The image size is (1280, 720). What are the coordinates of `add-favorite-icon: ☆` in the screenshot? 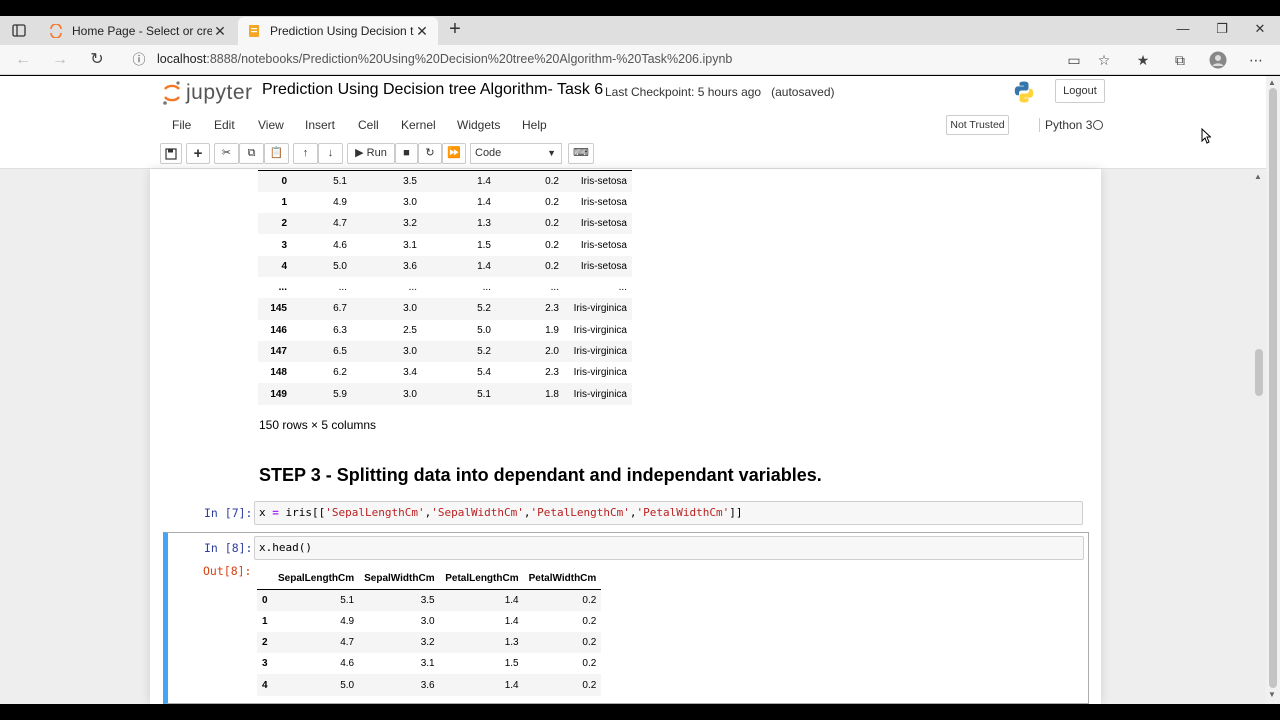 It's located at (1104, 60).